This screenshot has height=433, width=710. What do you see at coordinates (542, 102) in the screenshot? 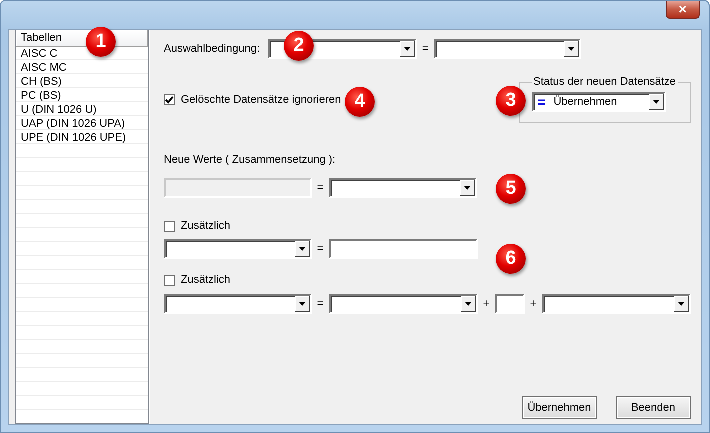
I see `status-mark: =` at bounding box center [542, 102].